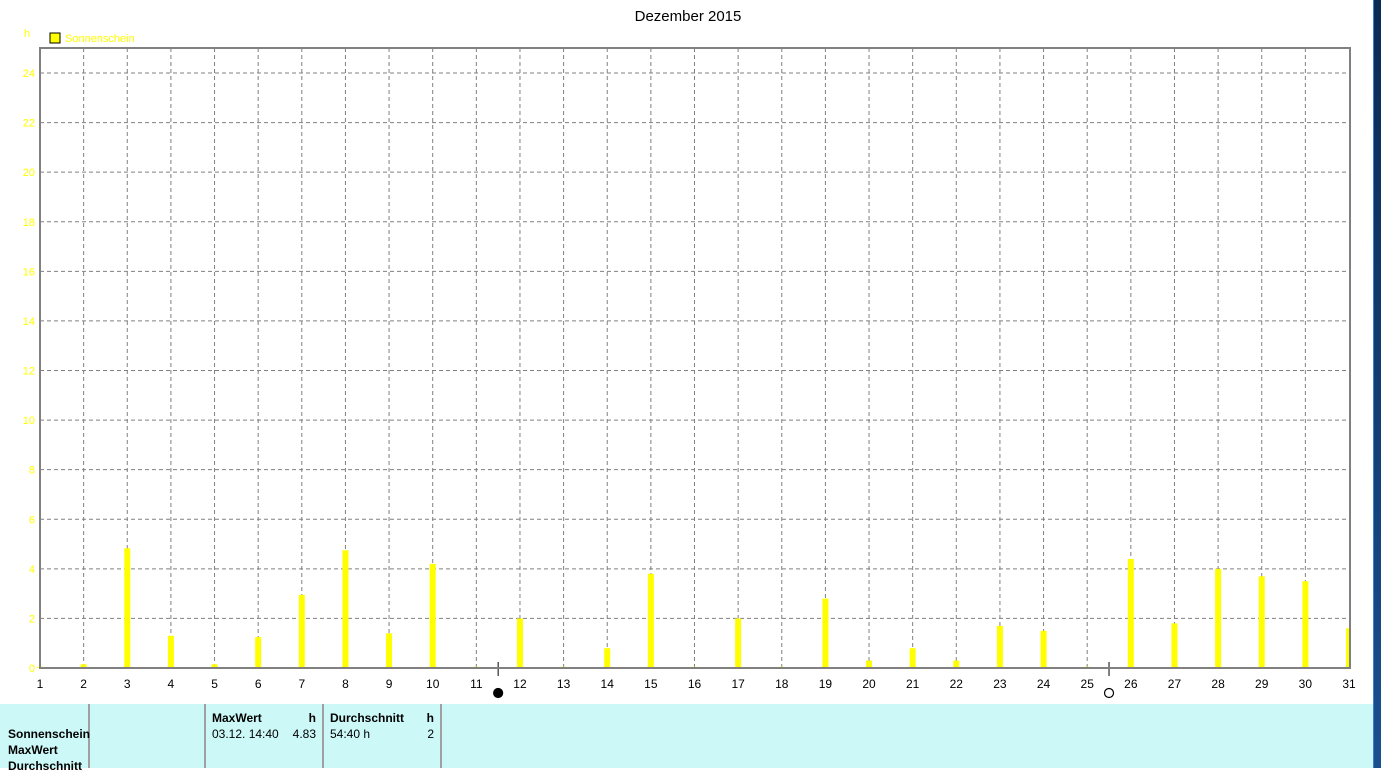 The image size is (1381, 773). Describe the element at coordinates (608, 684) in the screenshot. I see `x-tick-label: 14` at that location.